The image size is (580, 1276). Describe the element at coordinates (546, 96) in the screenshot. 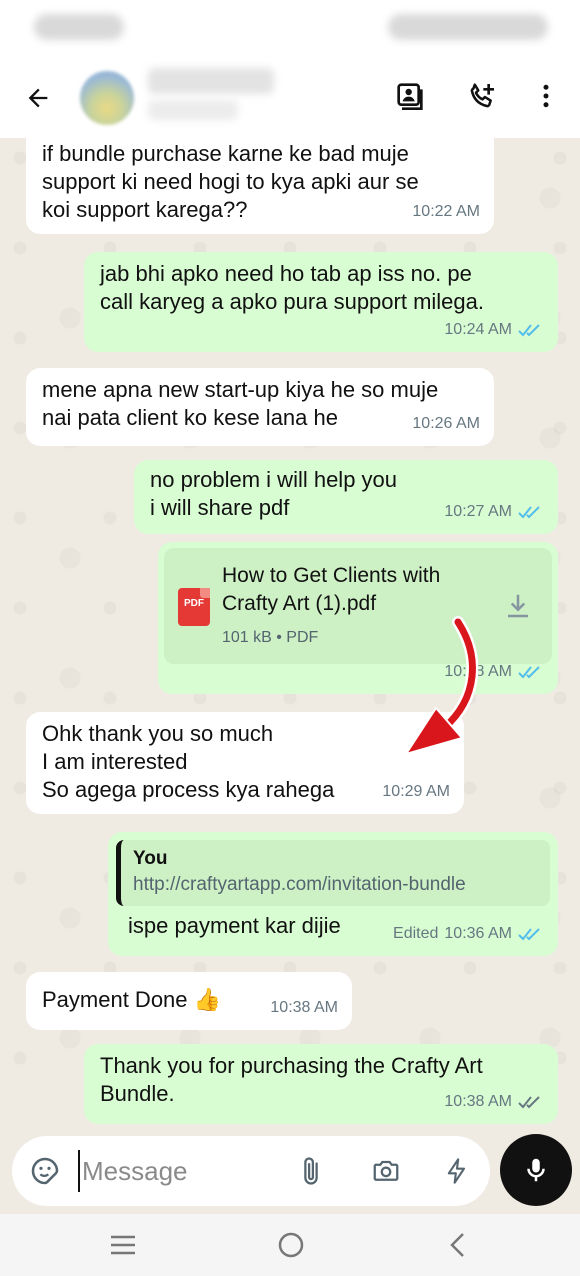

I see `more-vert-icon` at that location.